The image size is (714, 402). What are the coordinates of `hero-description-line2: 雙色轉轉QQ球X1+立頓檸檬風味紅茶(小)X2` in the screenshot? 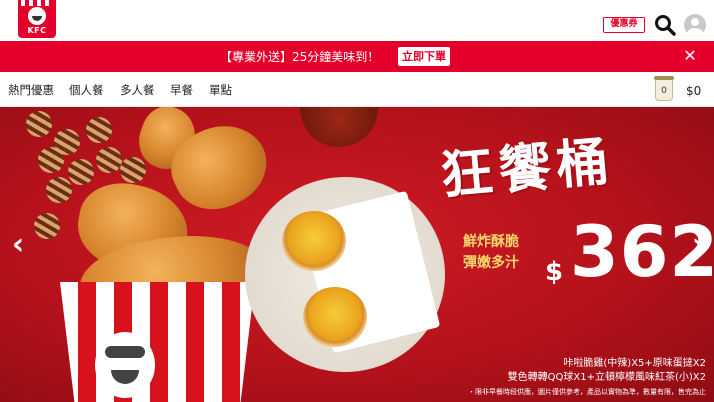 It's located at (606, 377).